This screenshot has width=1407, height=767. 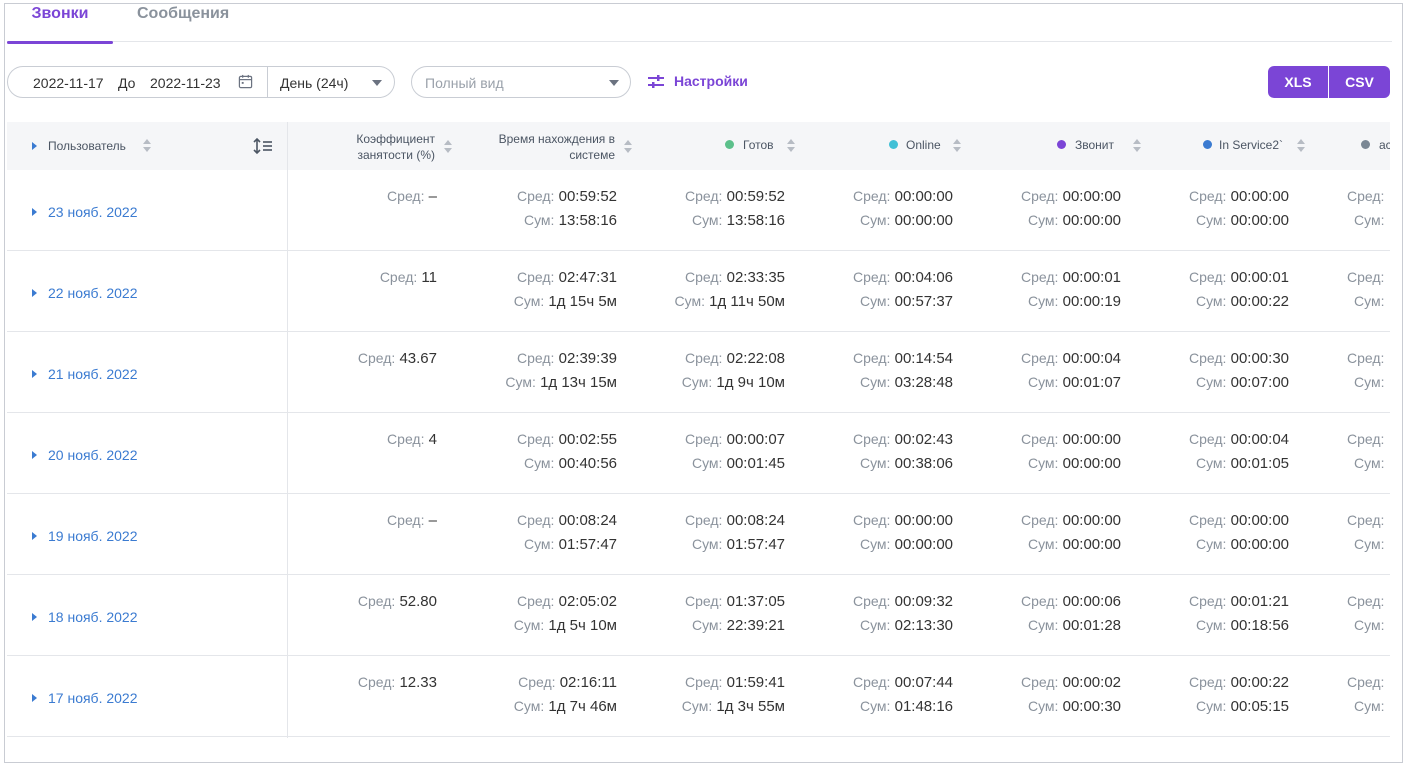 I want to click on avg-line-value: 00:00:01, so click(x=1259, y=277).